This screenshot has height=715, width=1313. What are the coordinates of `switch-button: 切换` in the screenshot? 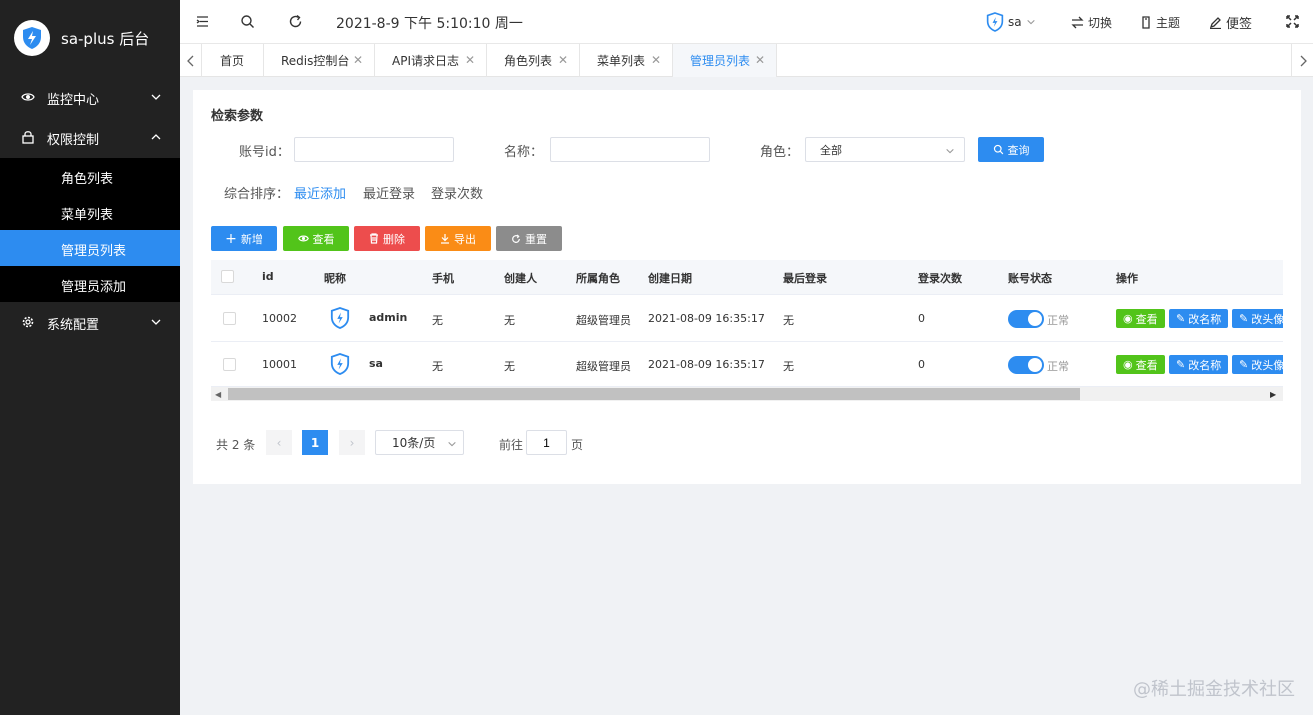 It's located at (1091, 22).